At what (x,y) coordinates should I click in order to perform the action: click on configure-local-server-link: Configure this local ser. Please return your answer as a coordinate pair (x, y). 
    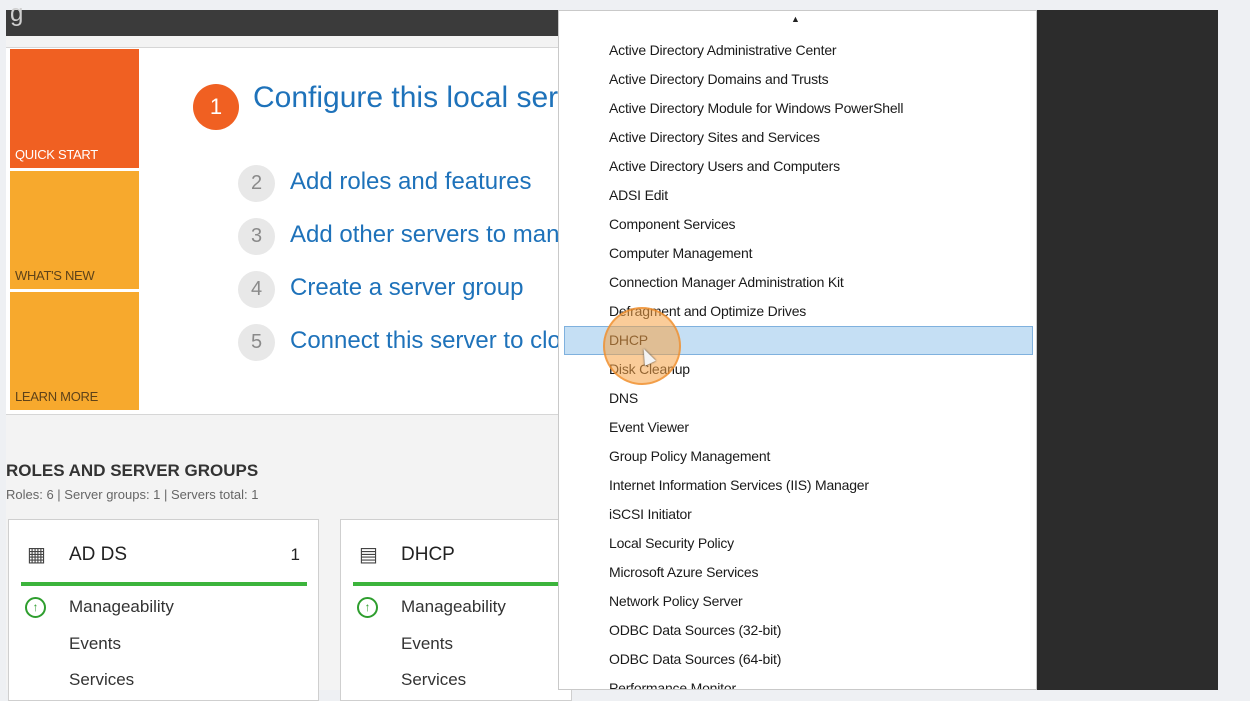
    Looking at the image, I should click on (405, 98).